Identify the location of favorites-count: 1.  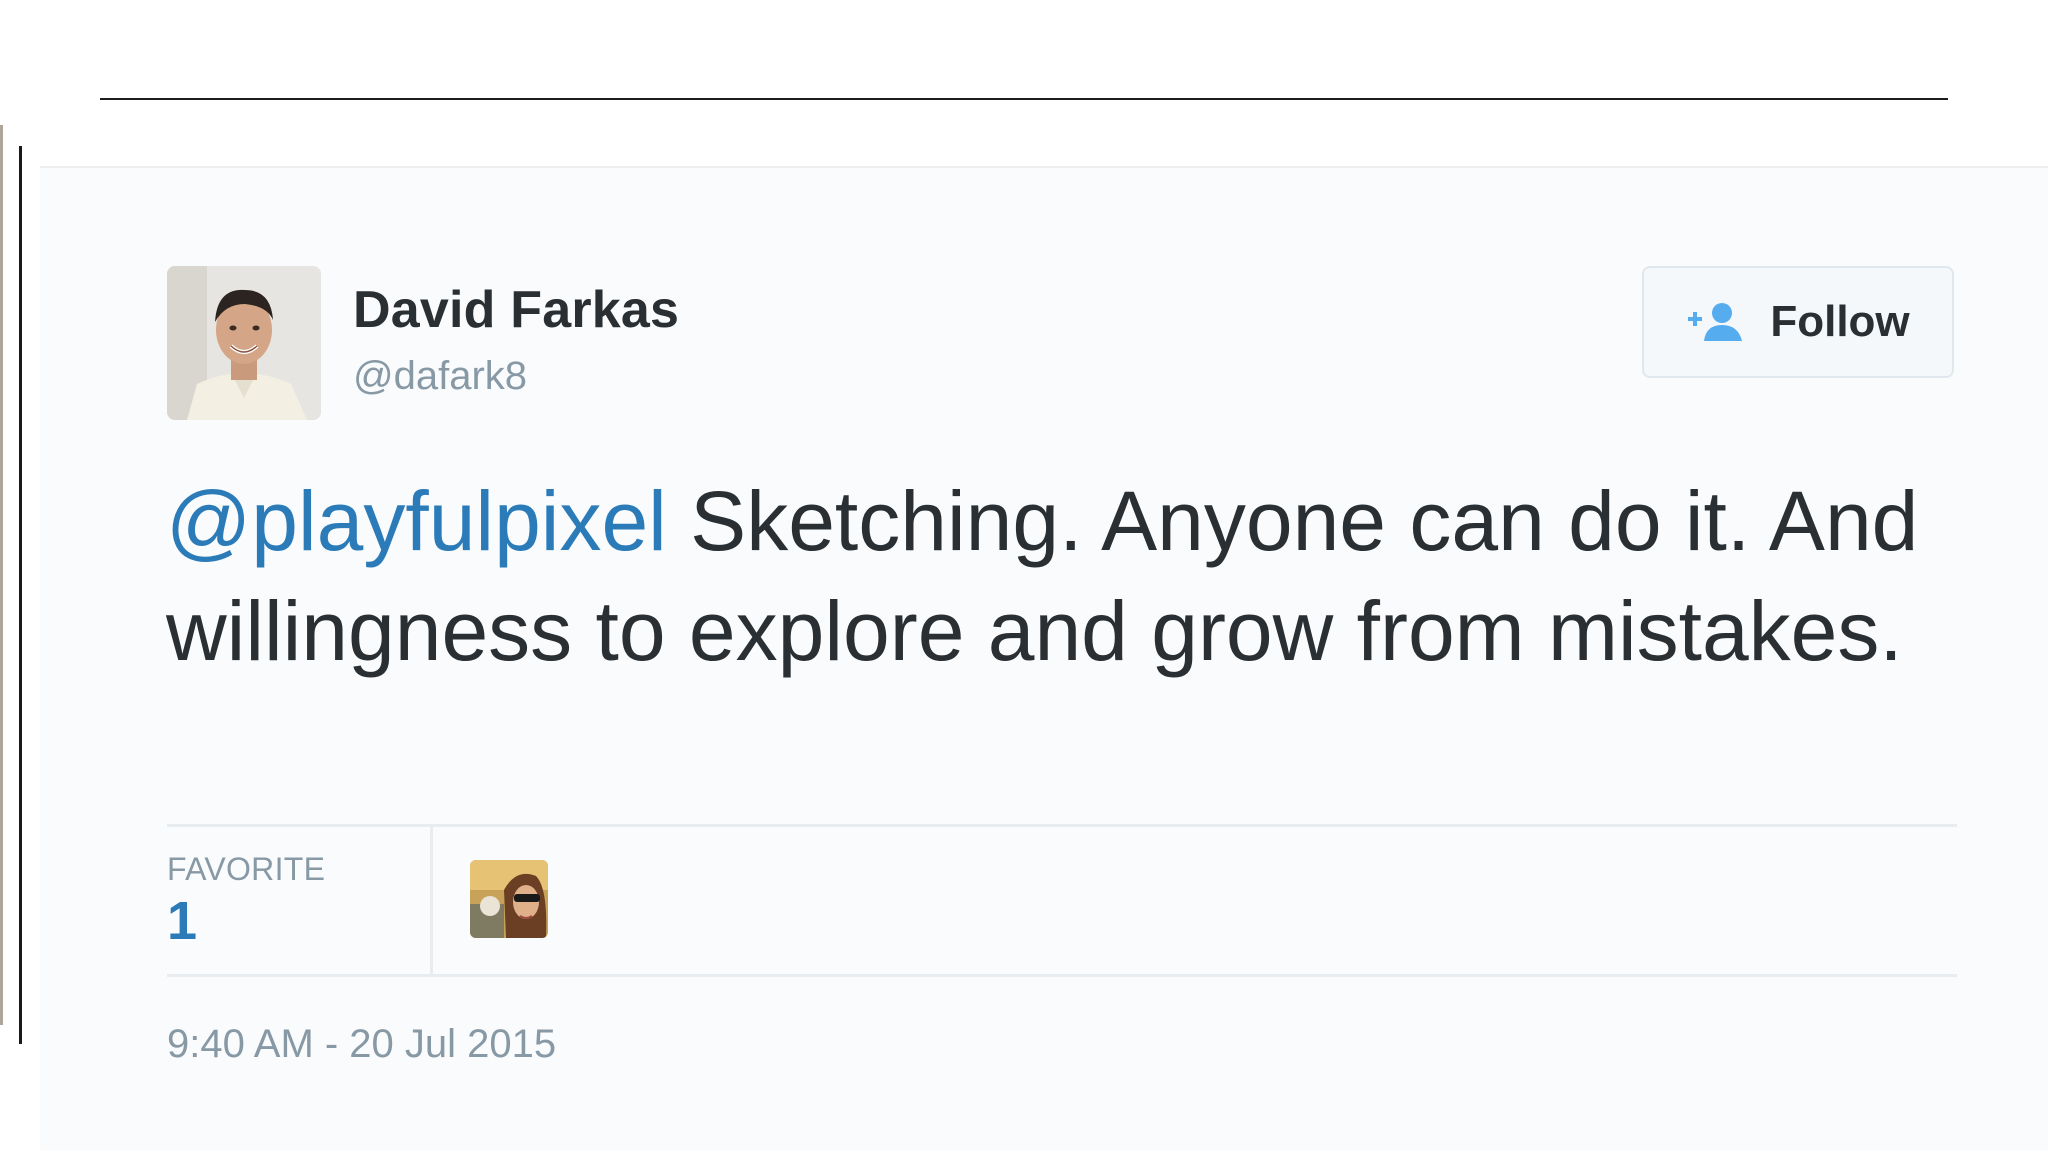
(182, 921).